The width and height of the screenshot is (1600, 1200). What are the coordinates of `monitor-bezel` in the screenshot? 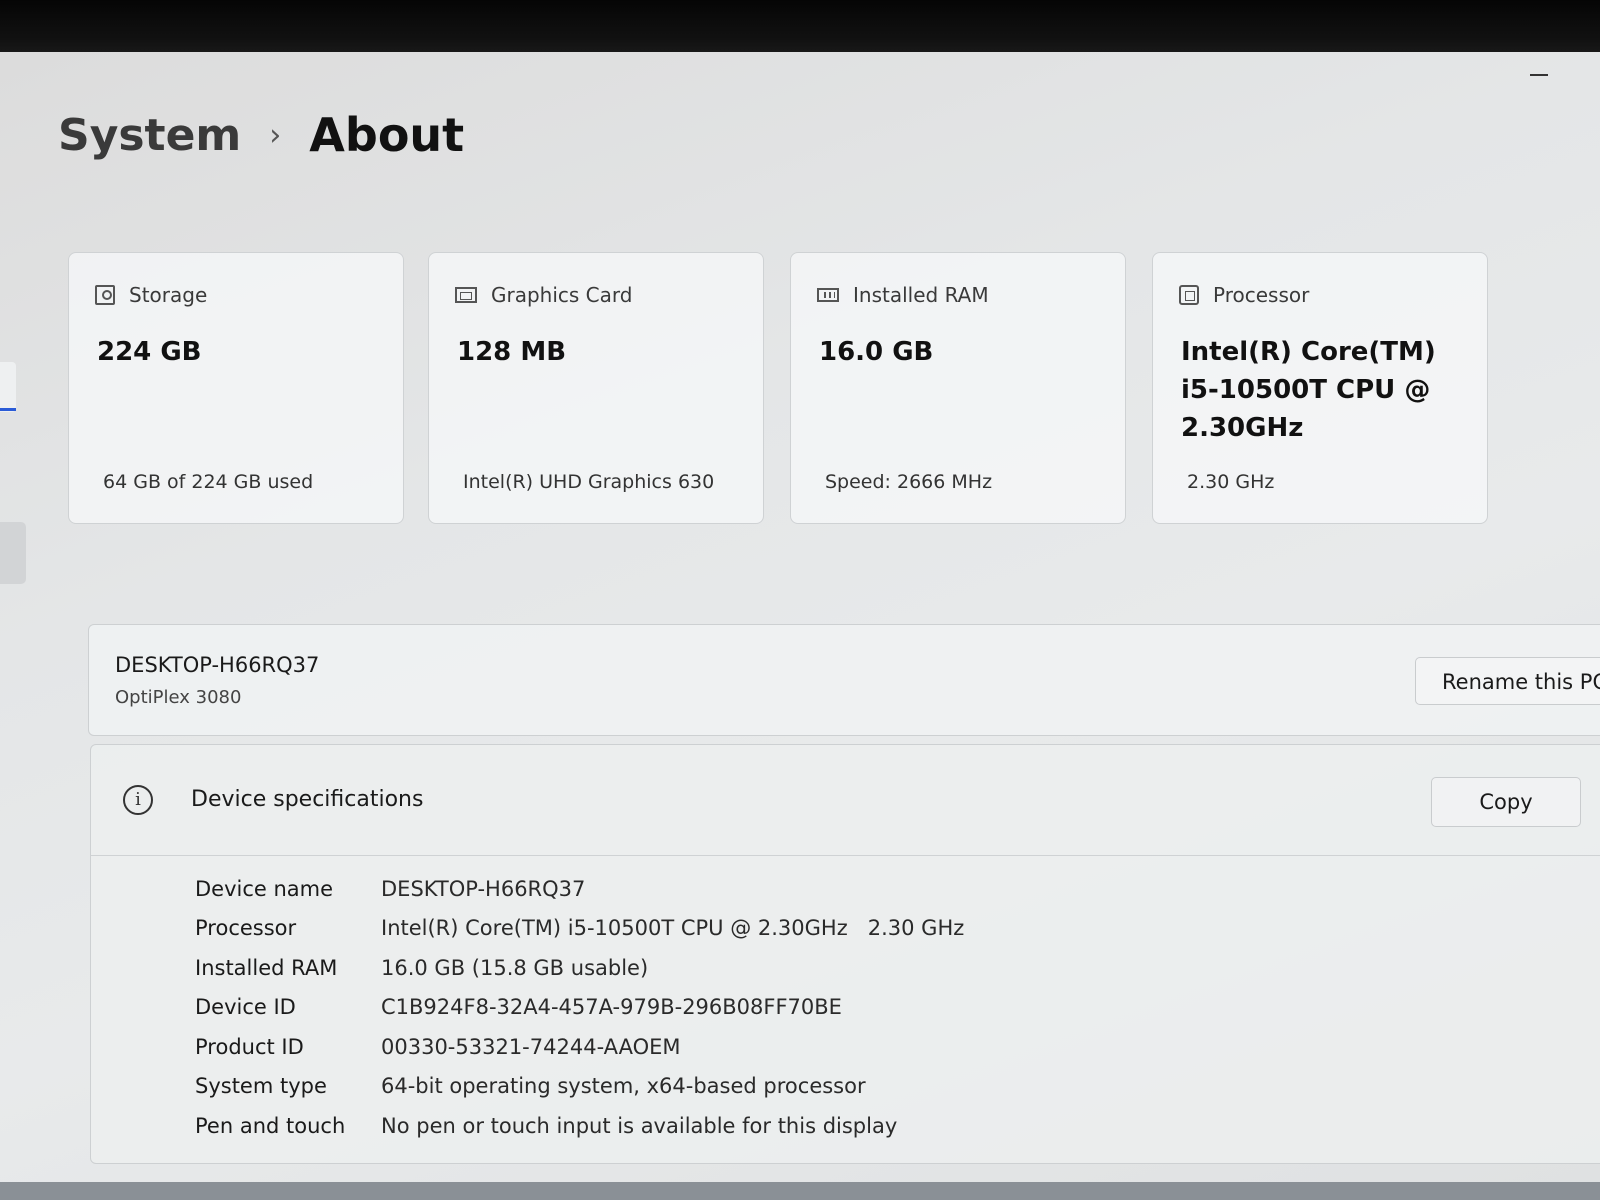 It's located at (800, 28).